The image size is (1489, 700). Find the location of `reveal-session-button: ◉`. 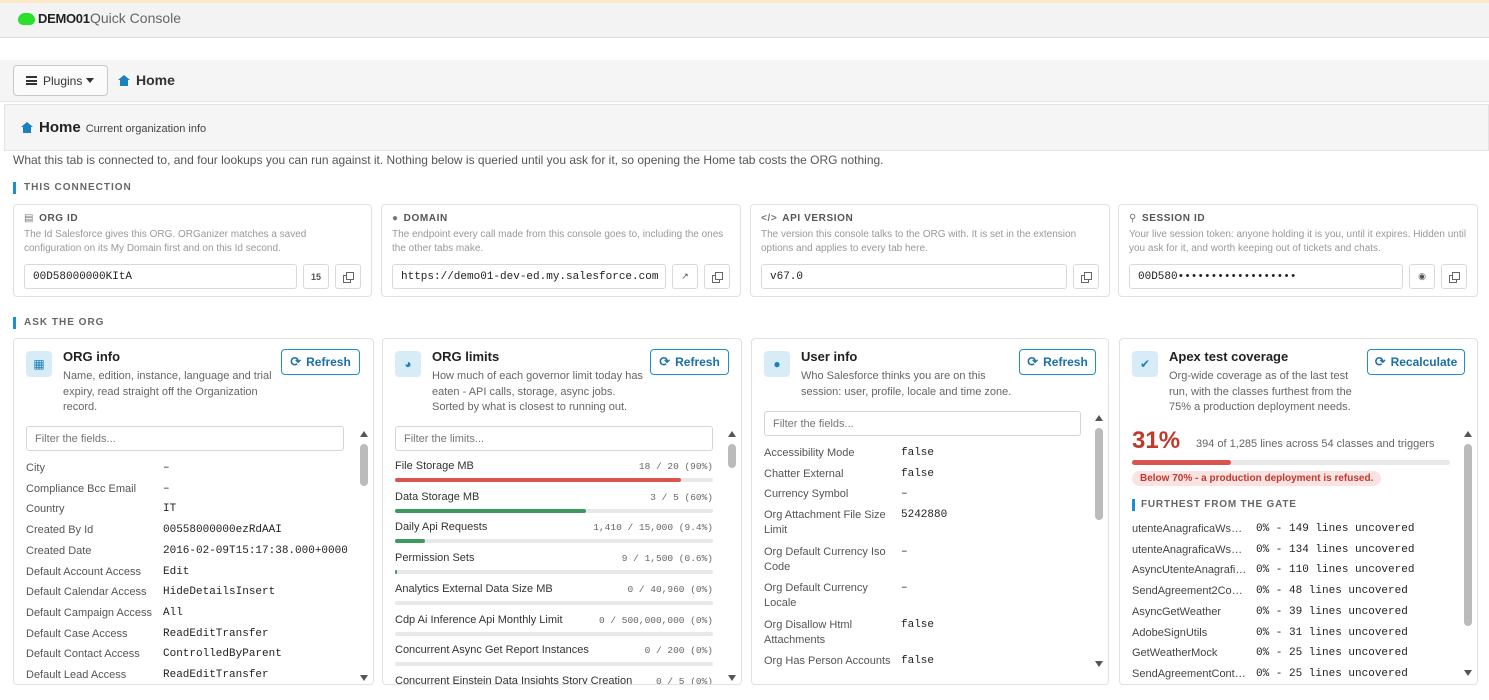

reveal-session-button: ◉ is located at coordinates (1422, 276).